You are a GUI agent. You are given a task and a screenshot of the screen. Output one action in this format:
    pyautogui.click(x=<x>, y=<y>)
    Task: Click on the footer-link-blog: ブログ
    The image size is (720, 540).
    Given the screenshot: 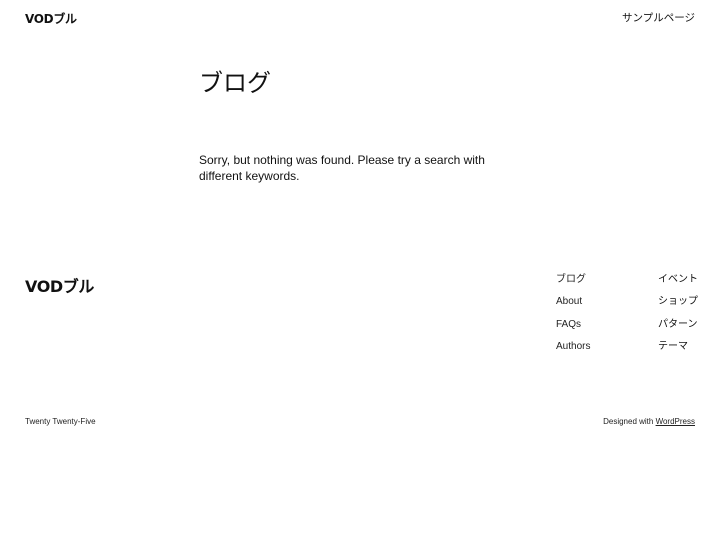 What is the action you would take?
    pyautogui.click(x=571, y=279)
    